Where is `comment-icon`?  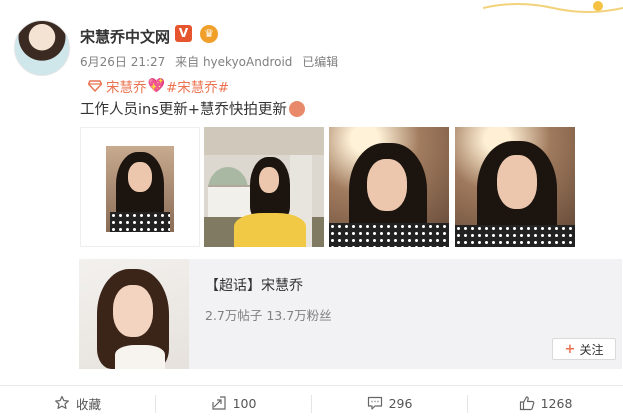
comment-icon is located at coordinates (374, 403).